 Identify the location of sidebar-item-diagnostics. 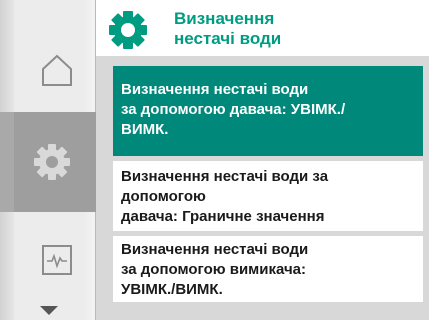
(57, 260).